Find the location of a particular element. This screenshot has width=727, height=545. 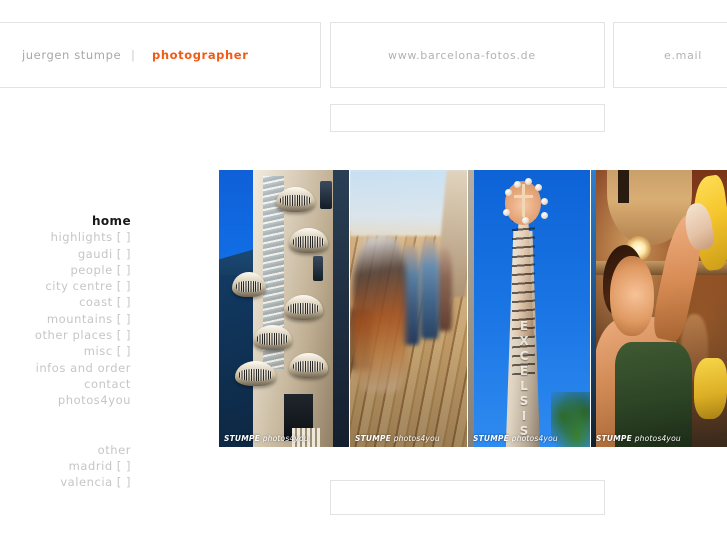

nav-item-other: other is located at coordinates (65, 450).